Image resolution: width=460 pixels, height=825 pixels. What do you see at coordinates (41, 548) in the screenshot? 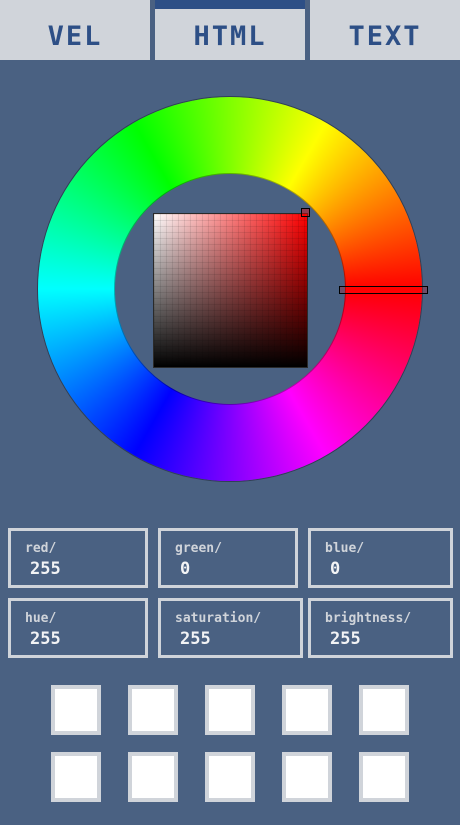
I see `red-label: red/` at bounding box center [41, 548].